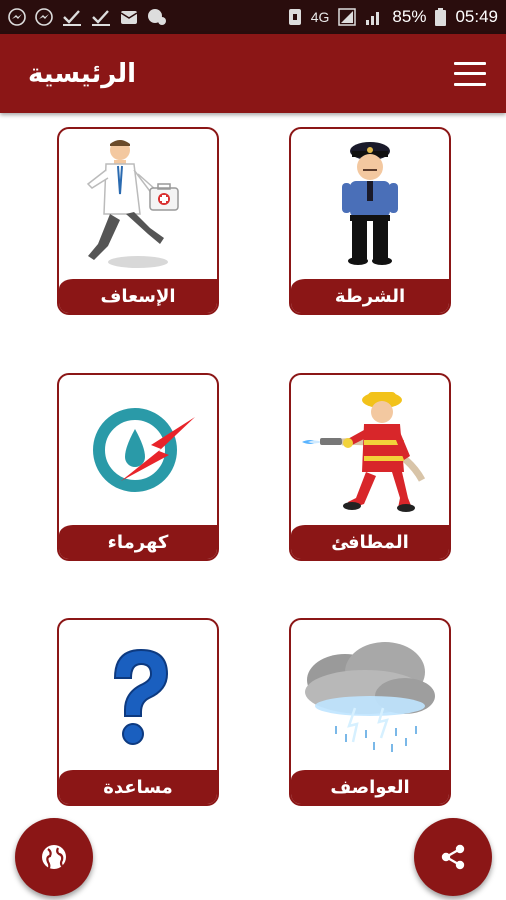 Image resolution: width=506 pixels, height=900 pixels. Describe the element at coordinates (138, 542) in the screenshot. I see `tile-label: كهرماء` at that location.